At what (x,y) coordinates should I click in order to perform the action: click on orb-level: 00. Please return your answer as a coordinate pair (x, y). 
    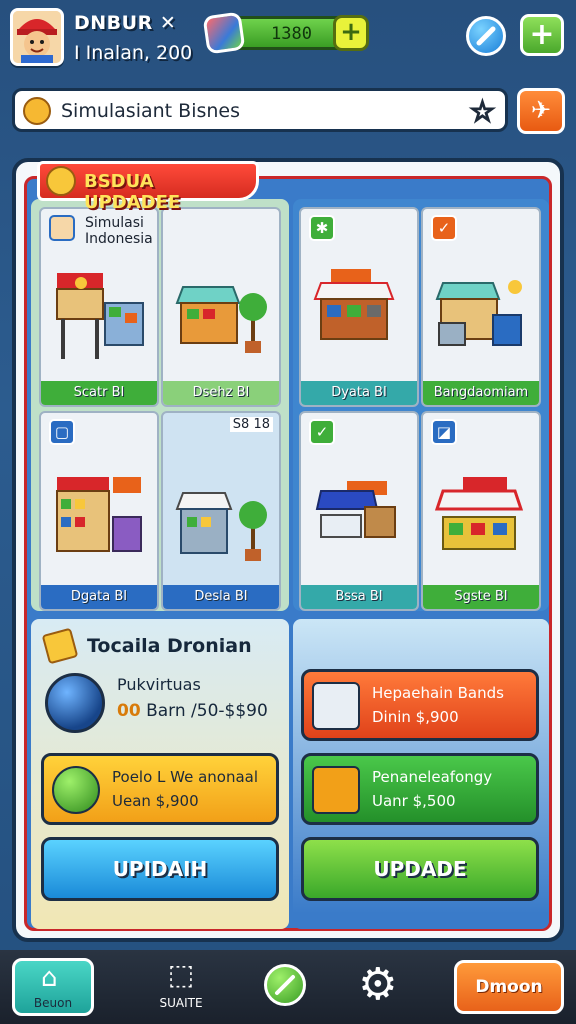
    Looking at the image, I should click on (129, 711).